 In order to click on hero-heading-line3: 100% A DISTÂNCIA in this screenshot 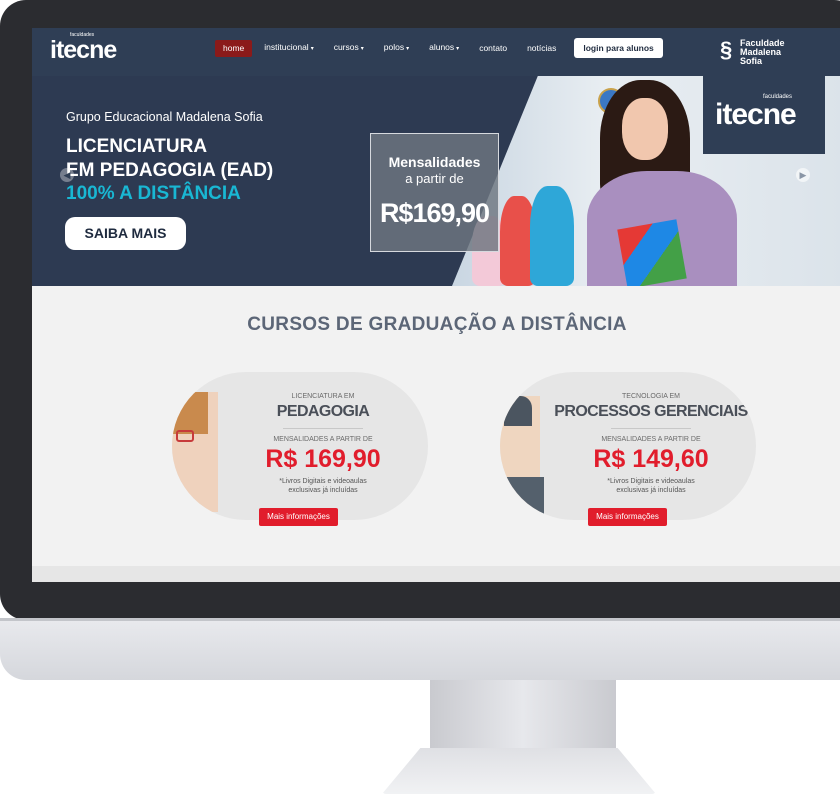, I will do `click(153, 193)`.